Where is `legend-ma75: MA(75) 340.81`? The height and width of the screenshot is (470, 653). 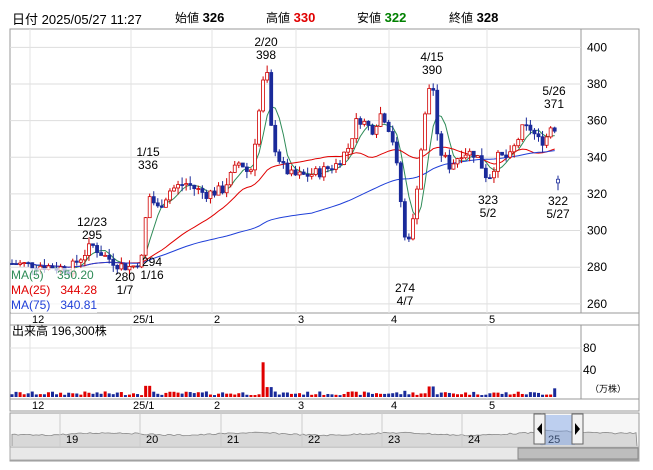
legend-ma75: MA(75) 340.81 is located at coordinates (54, 305).